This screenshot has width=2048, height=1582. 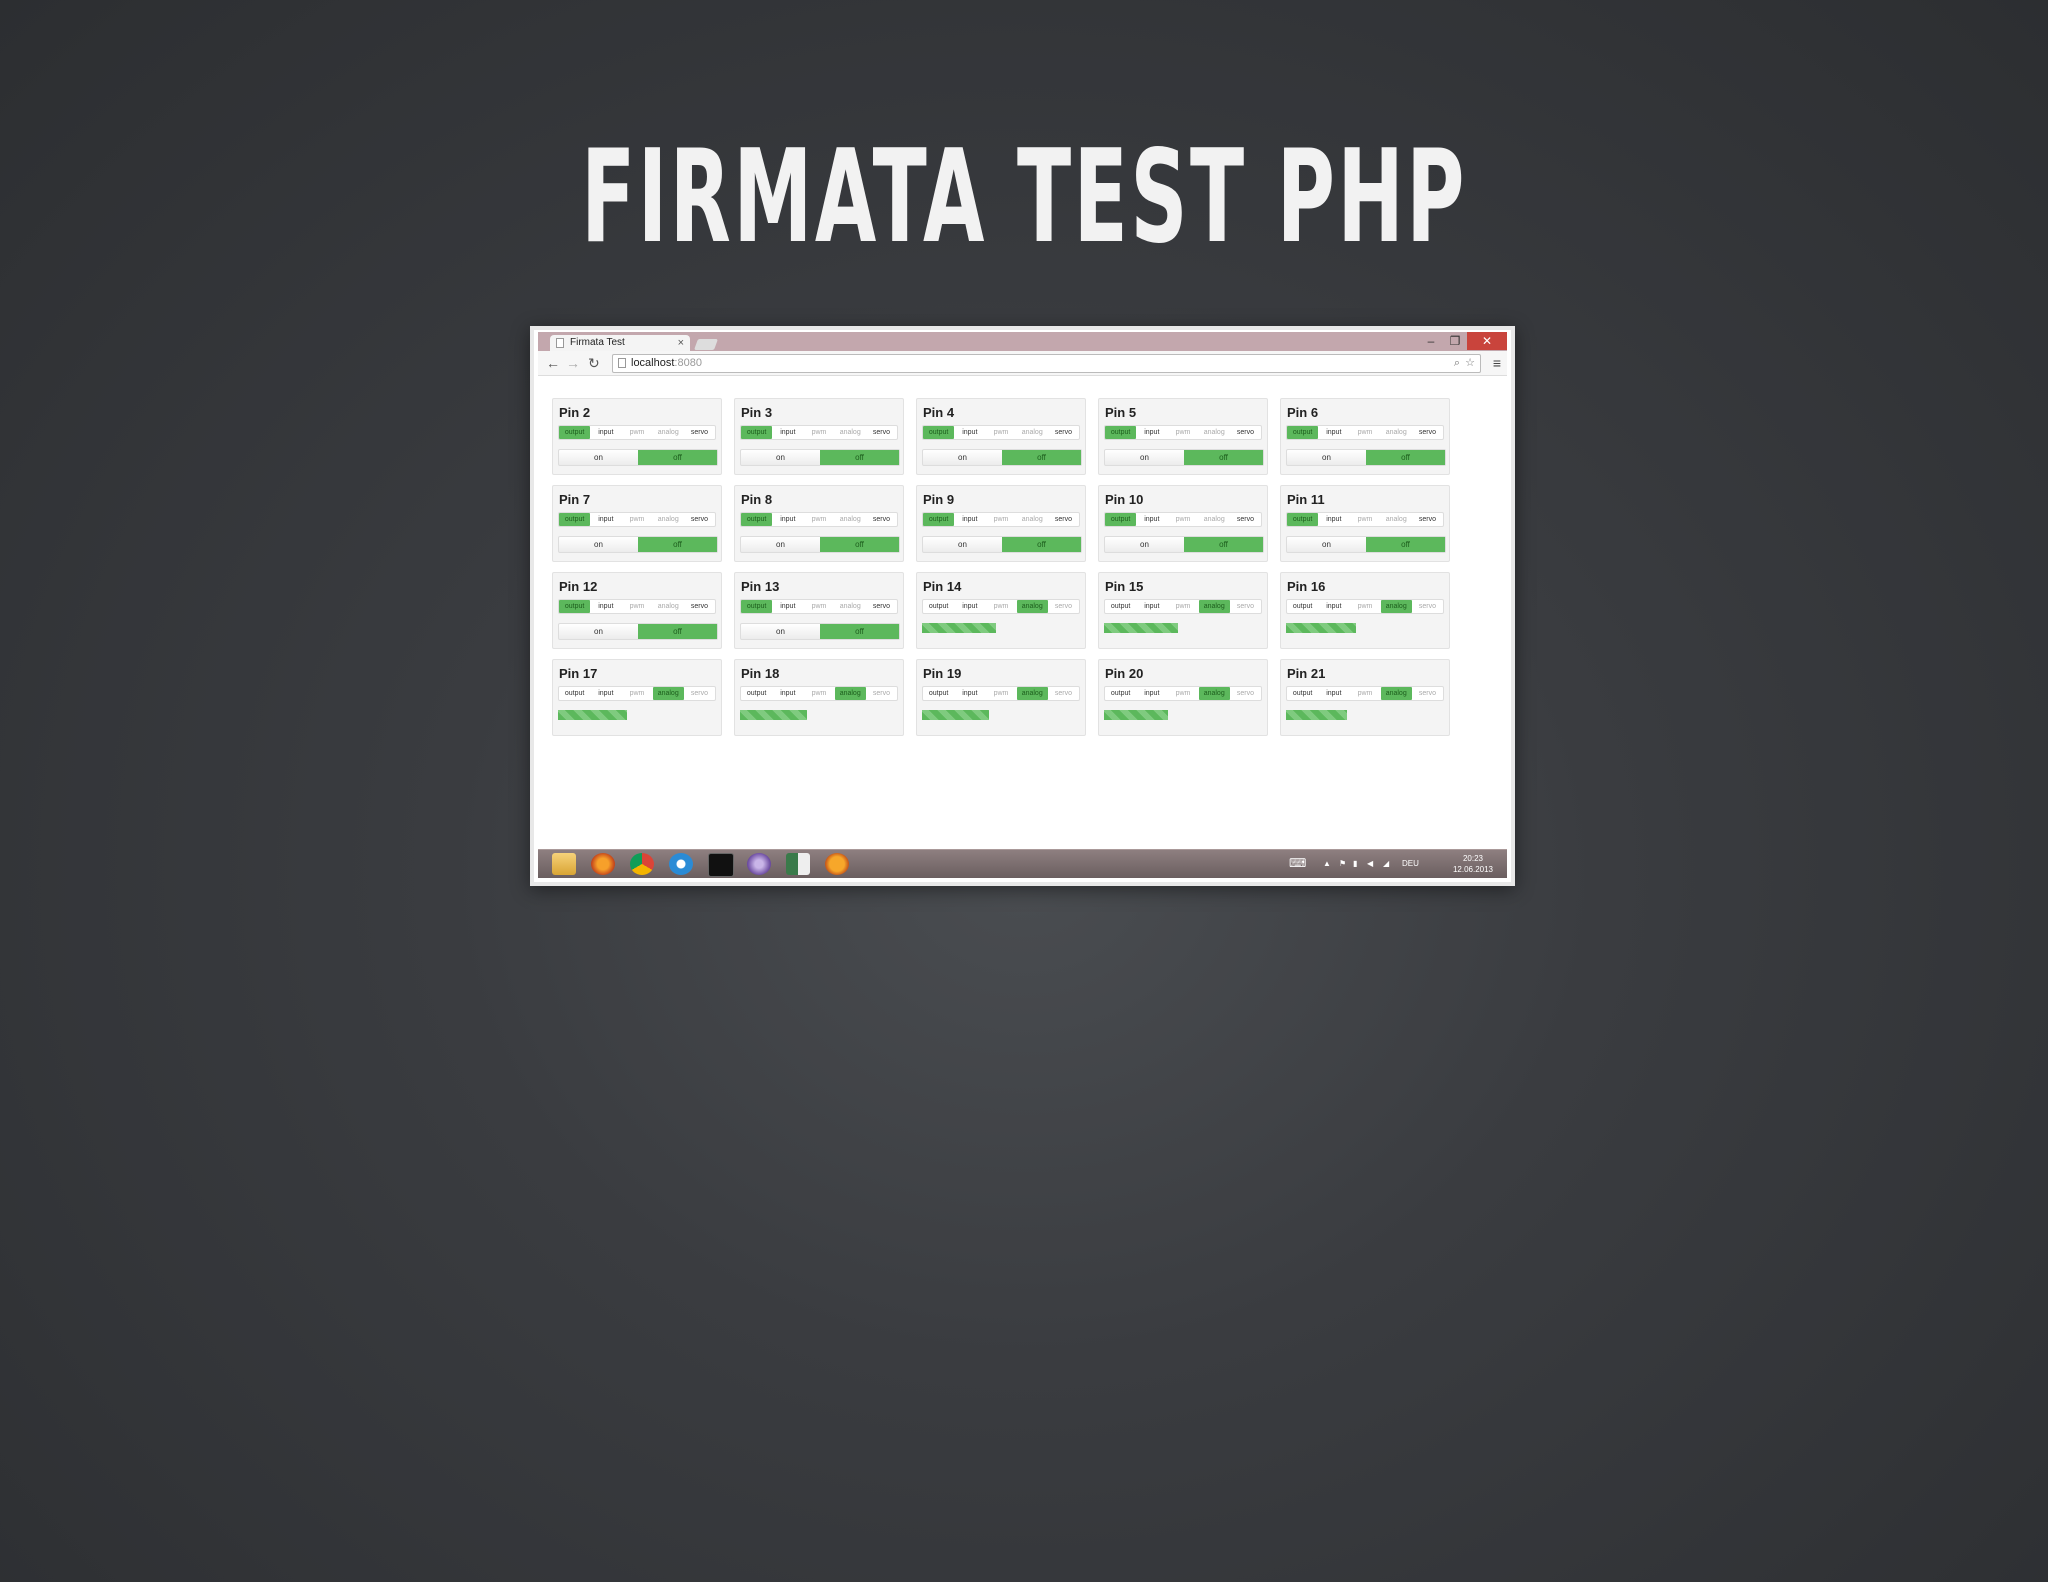 What do you see at coordinates (1342, 863) in the screenshot?
I see `flag-icon: ⚑` at bounding box center [1342, 863].